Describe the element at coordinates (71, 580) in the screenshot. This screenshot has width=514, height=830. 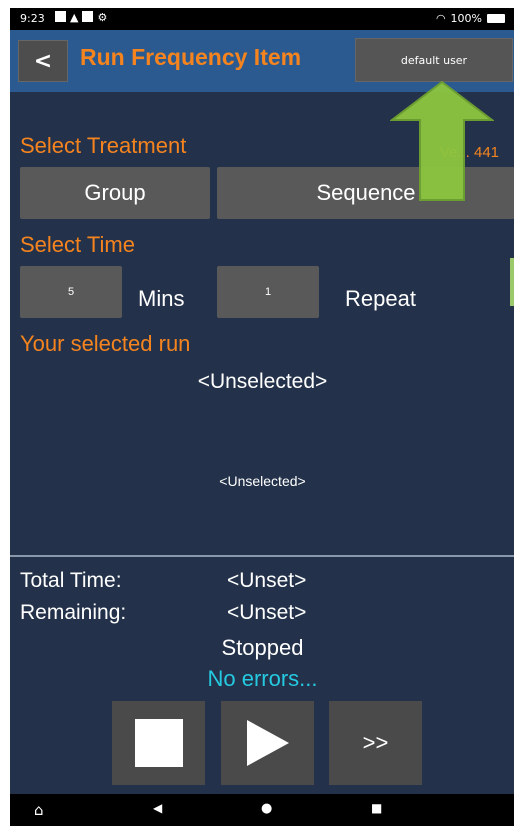
I see `total-time-label: Total Time:` at that location.